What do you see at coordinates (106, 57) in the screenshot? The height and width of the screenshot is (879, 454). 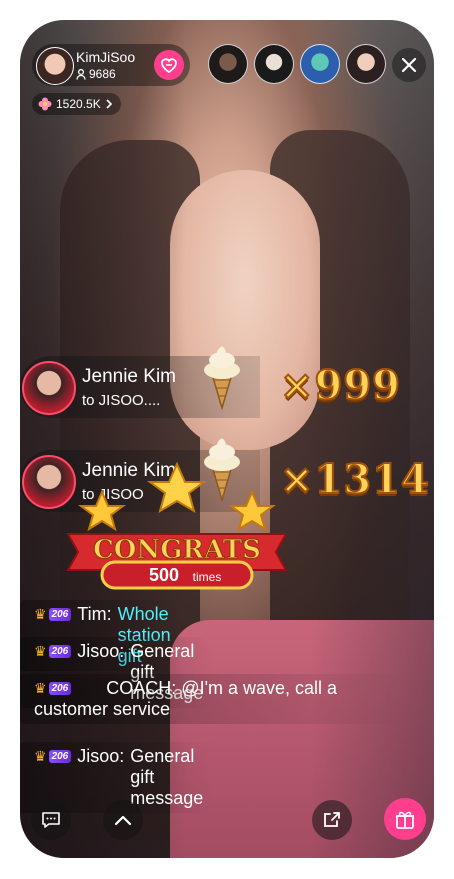 I see `host-name: KimJiSoo` at bounding box center [106, 57].